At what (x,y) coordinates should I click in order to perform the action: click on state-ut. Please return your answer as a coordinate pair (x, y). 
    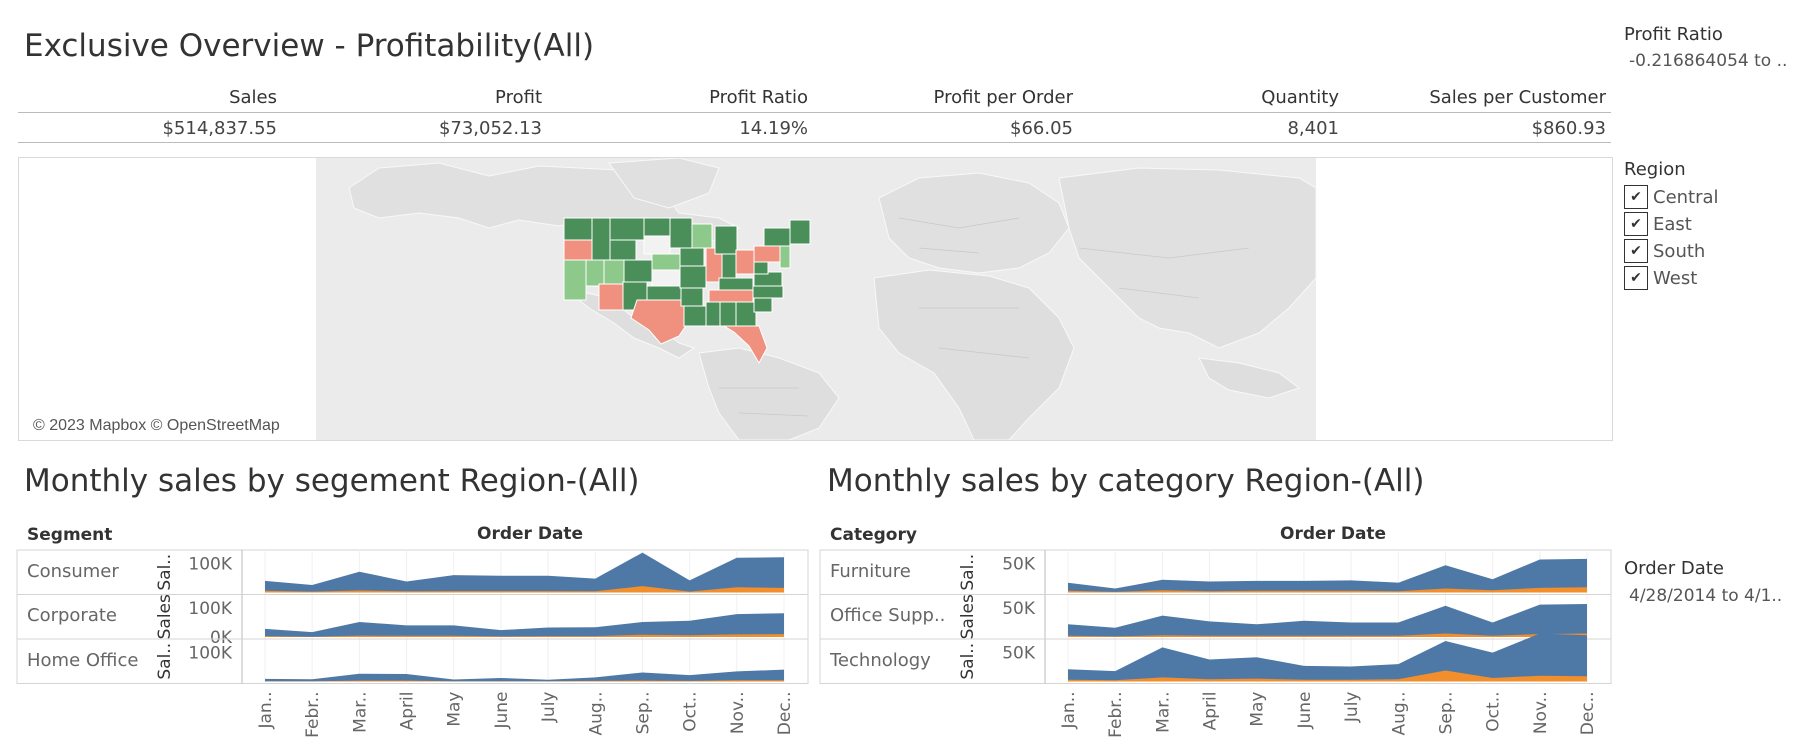
    Looking at the image, I should click on (614, 272).